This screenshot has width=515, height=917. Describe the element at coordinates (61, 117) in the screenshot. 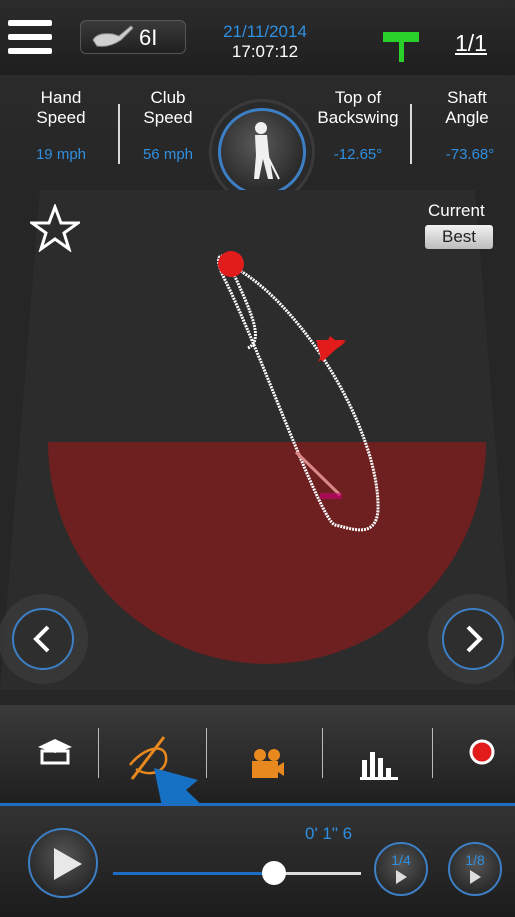

I see `hand-speed-label-line2: Speed` at that location.